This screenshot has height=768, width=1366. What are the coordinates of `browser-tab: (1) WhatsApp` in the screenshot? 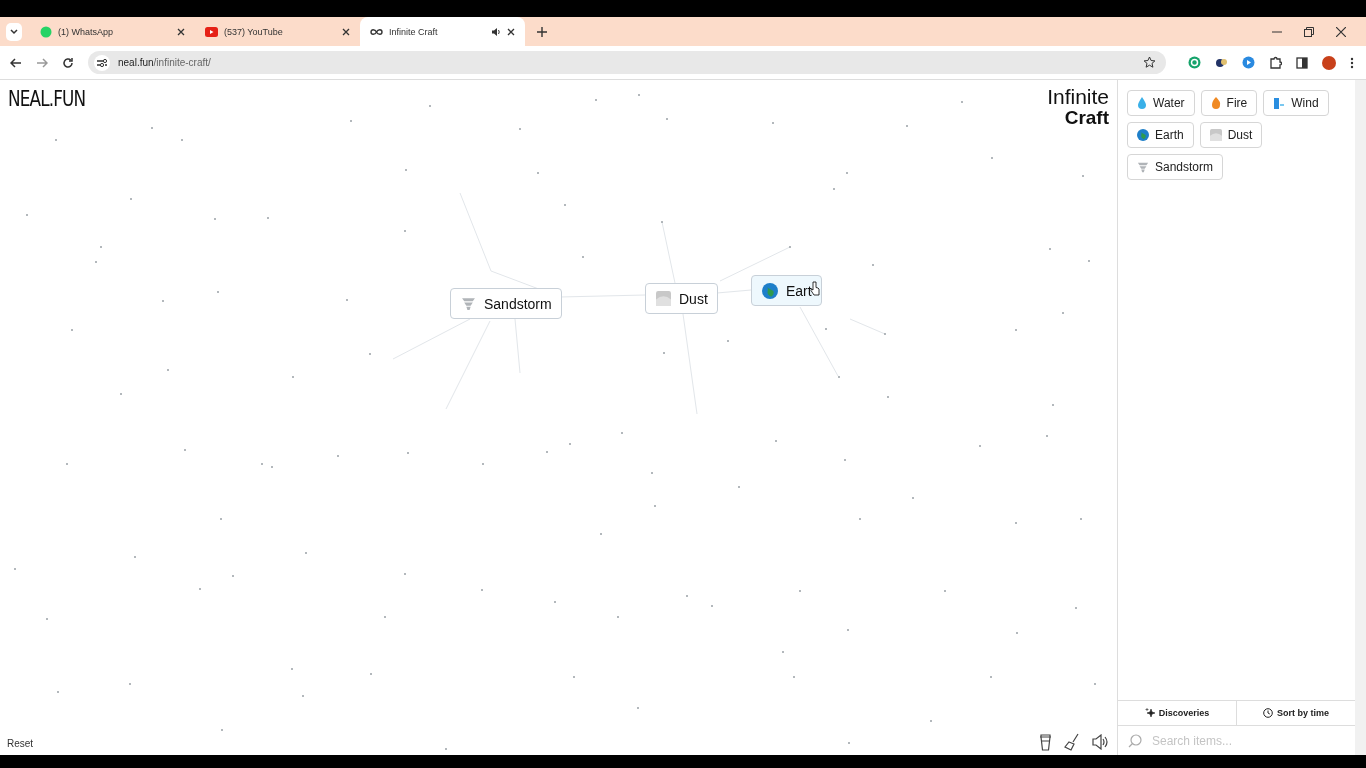 It's located at (112, 31).